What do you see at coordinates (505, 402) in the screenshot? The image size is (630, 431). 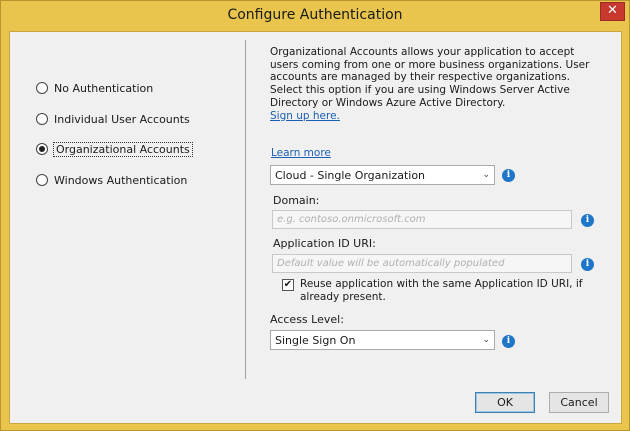 I see `ok-button: OK` at bounding box center [505, 402].